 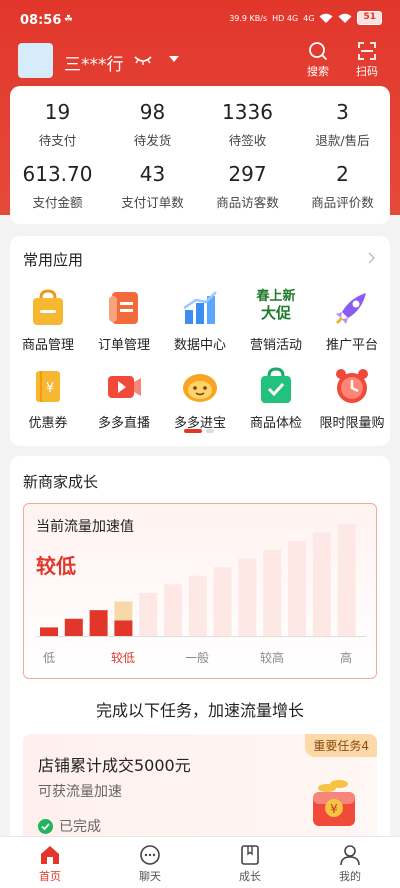 I want to click on common-apps-title: 常用应用, so click(x=53, y=260).